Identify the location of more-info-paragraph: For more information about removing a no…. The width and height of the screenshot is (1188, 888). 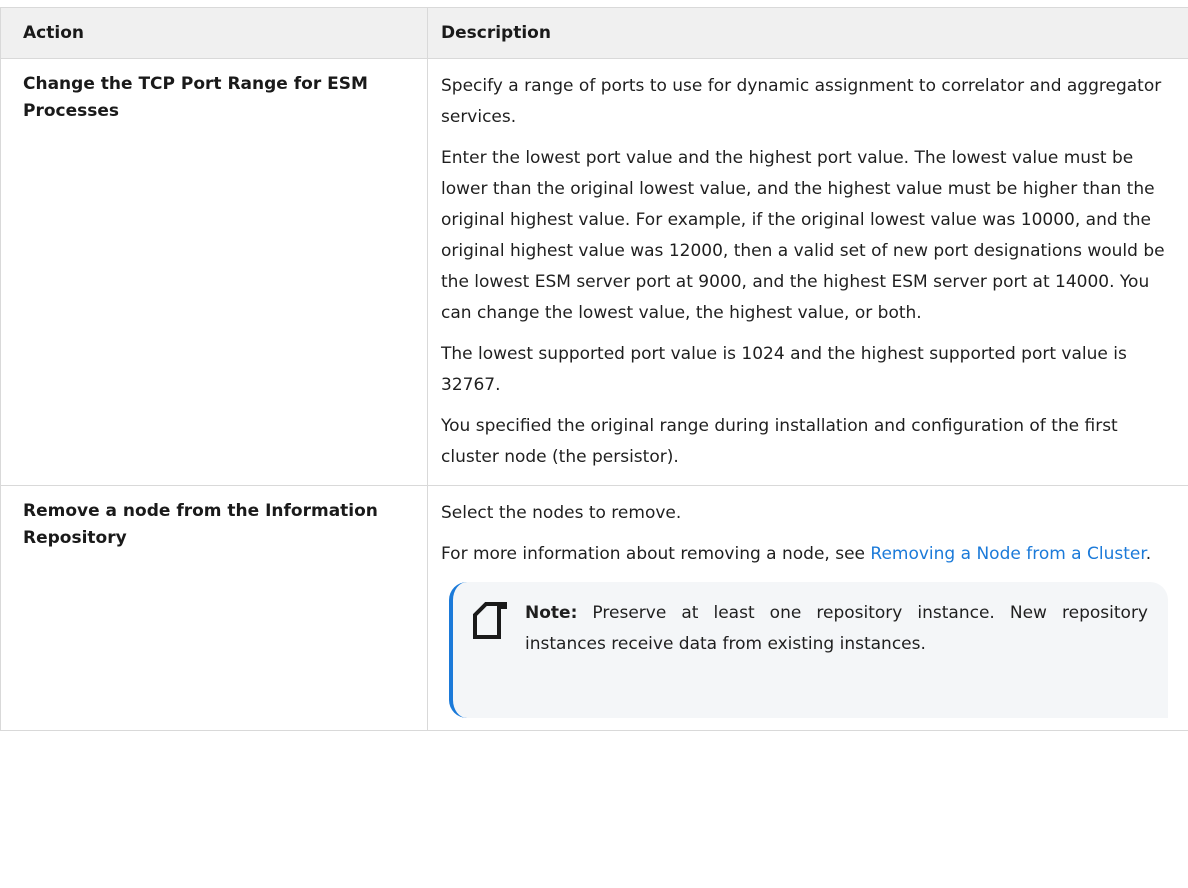
(806, 554).